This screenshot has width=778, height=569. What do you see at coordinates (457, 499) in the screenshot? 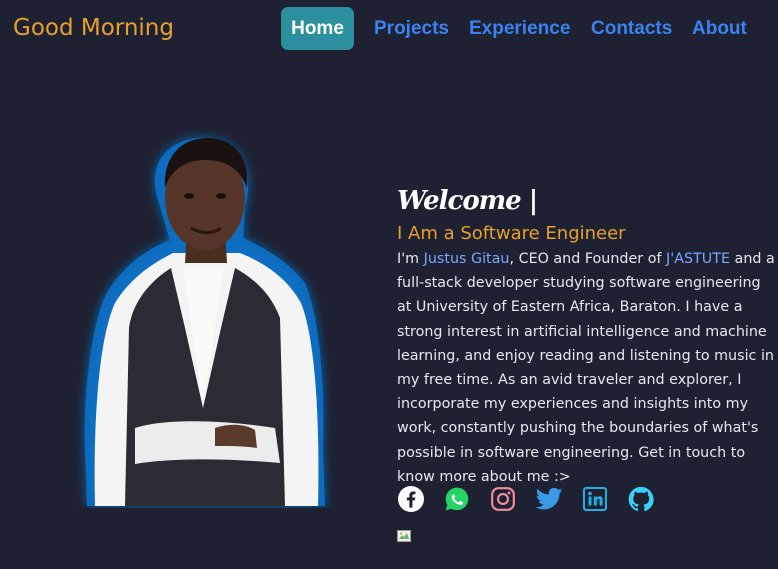
I see `whatsapp-icon` at bounding box center [457, 499].